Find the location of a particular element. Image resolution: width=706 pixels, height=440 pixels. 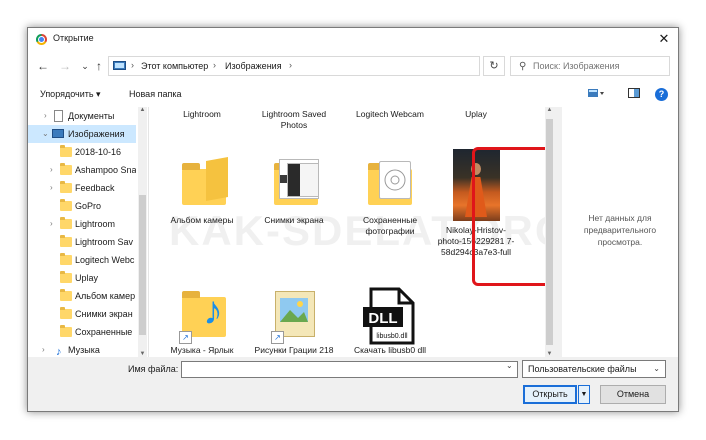

organize-menu-button: Упорядочить ▾ is located at coordinates (70, 94).